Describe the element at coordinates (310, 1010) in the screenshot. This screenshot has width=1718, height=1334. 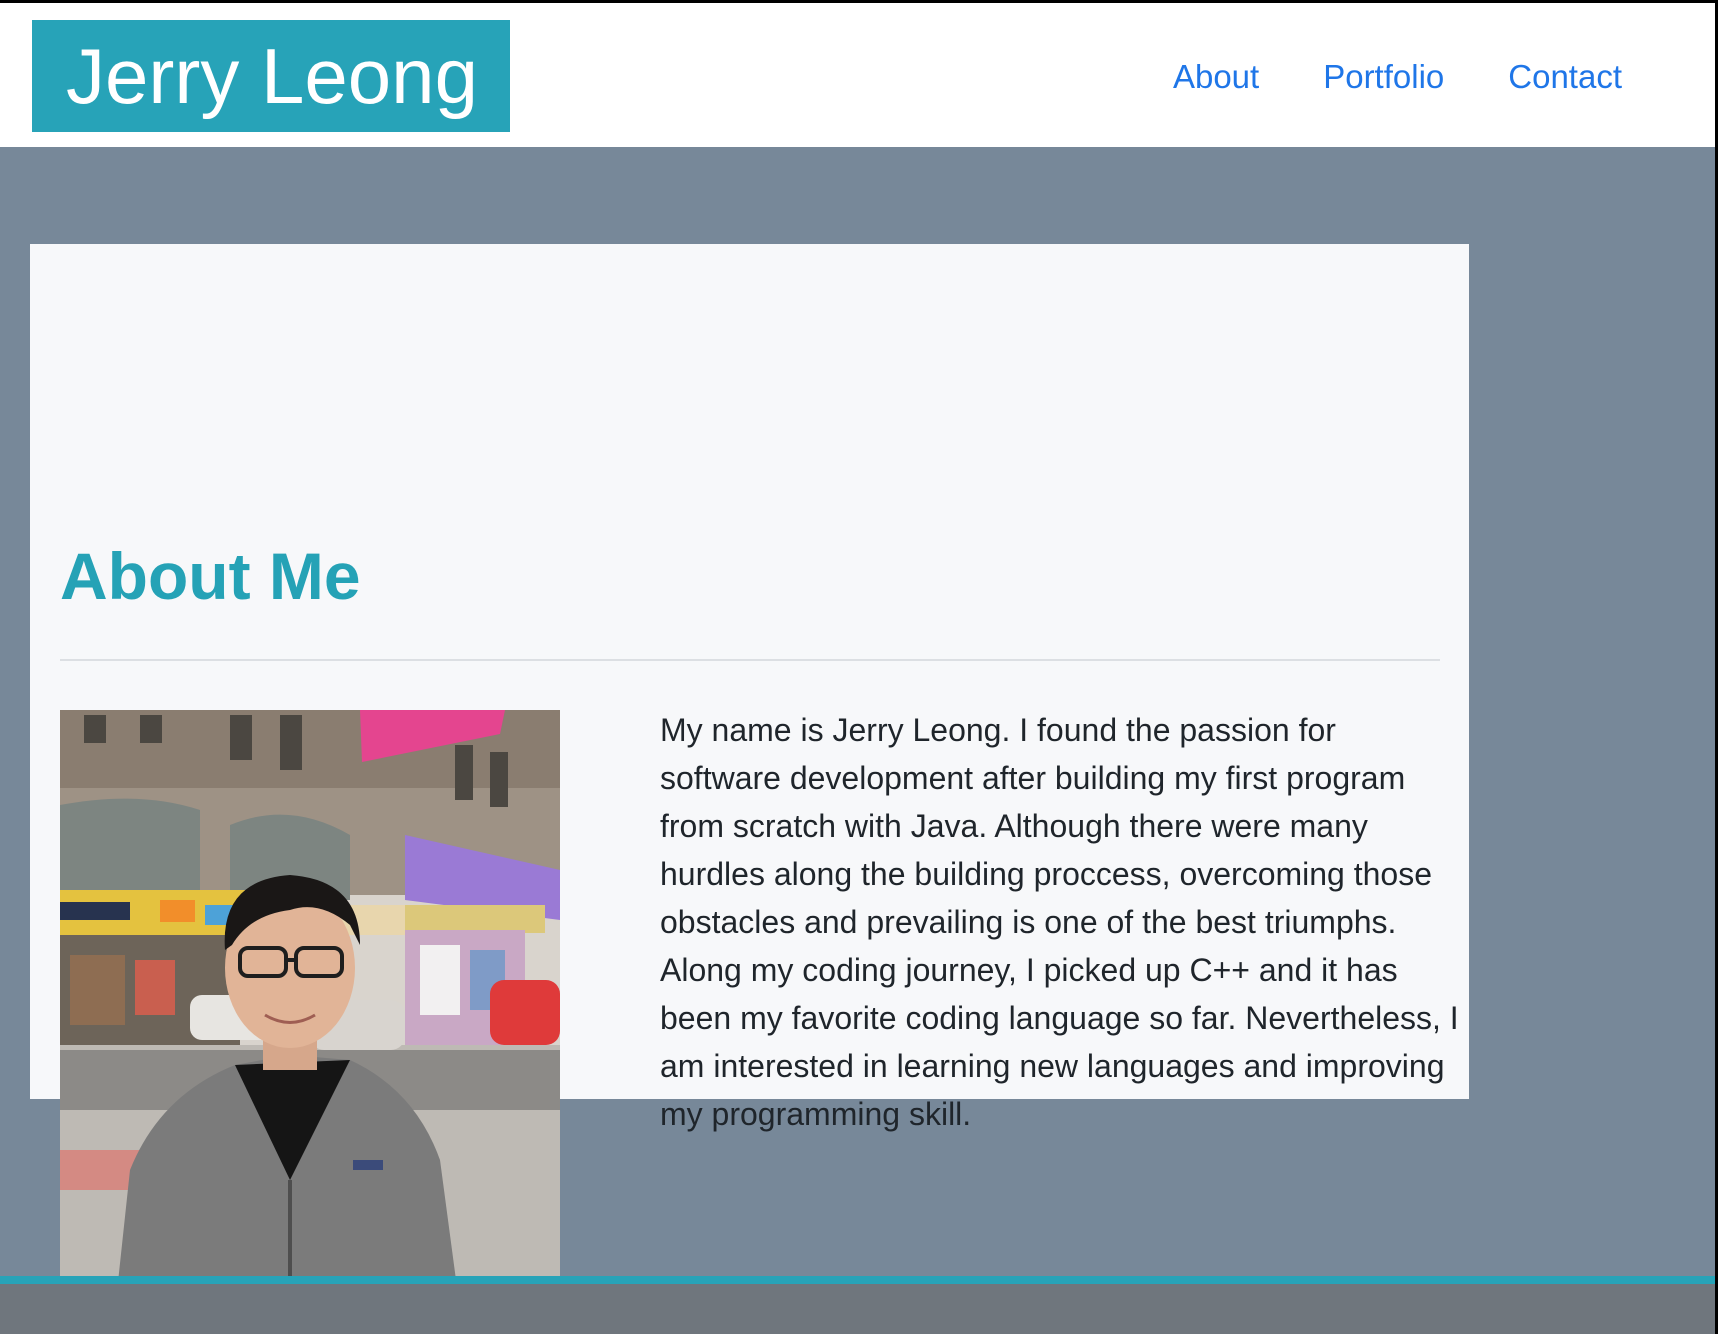
I see `profile-photo` at that location.